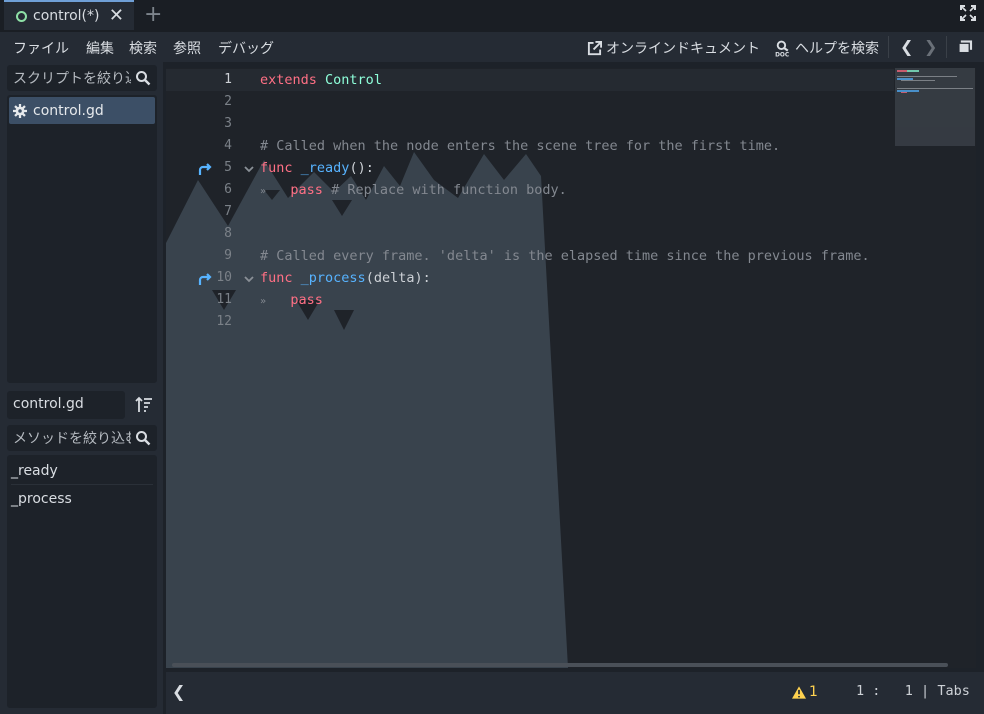 The image size is (984, 714). Describe the element at coordinates (20, 110) in the screenshot. I see `gear-icon` at that location.